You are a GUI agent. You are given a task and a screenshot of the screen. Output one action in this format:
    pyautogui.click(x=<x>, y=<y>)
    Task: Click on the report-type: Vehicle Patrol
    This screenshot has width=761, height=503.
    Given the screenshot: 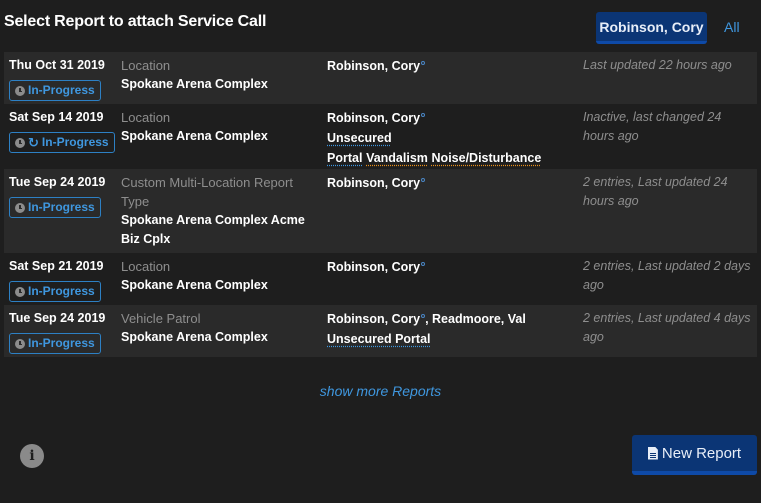 What is the action you would take?
    pyautogui.click(x=161, y=318)
    